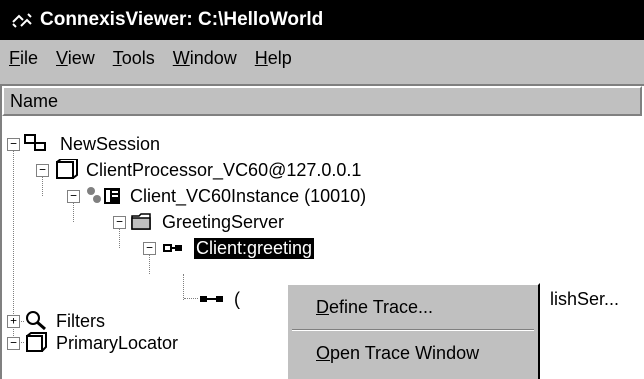 This screenshot has width=644, height=379. Describe the element at coordinates (172, 248) in the screenshot. I see `port-icon` at that location.